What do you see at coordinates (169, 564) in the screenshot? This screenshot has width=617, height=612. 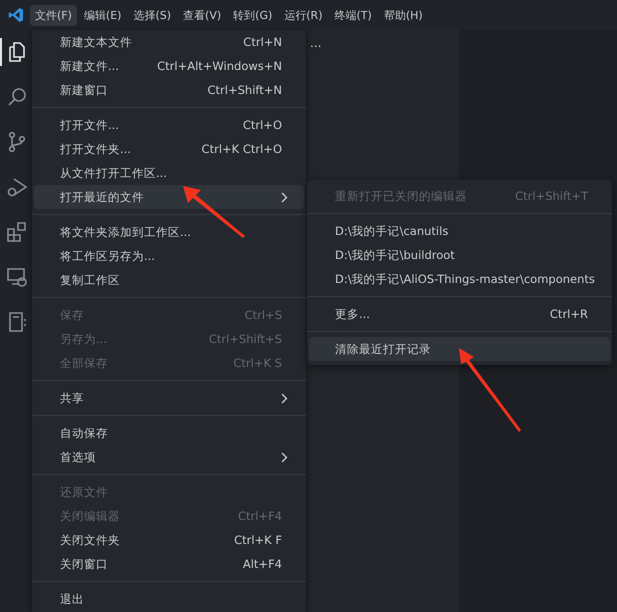 I see `menu-item: 关闭窗口 Alt+F4` at bounding box center [169, 564].